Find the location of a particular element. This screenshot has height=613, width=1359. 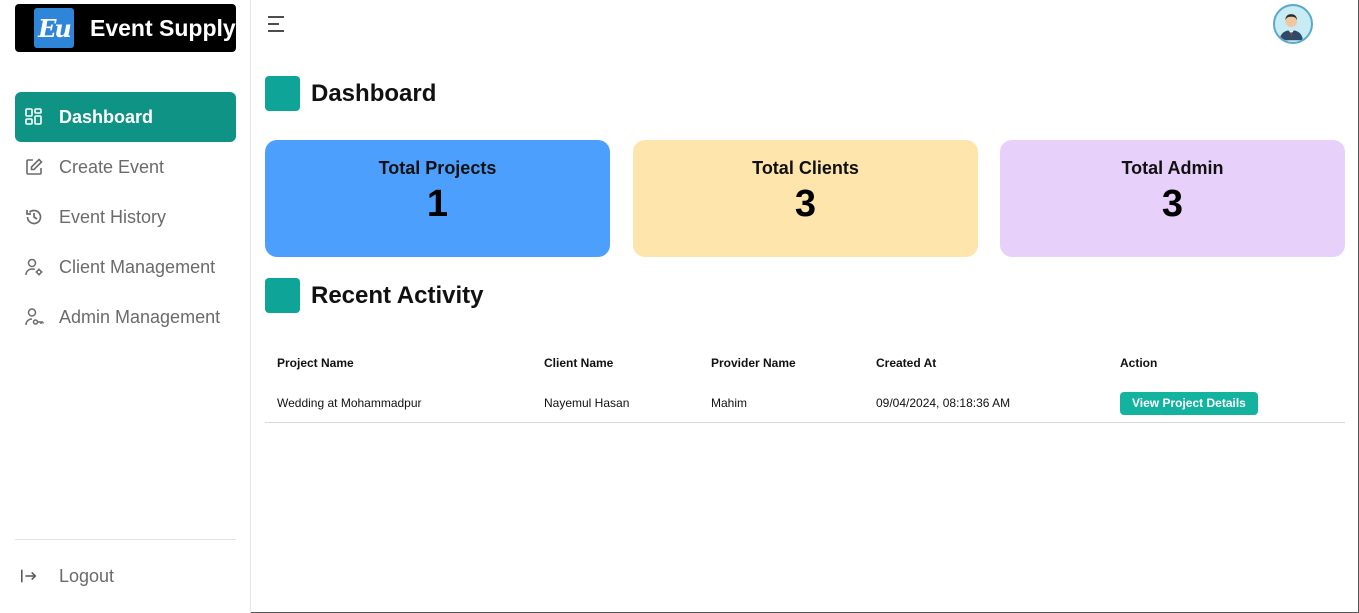

brand: Eu Event Supply is located at coordinates (125, 28).